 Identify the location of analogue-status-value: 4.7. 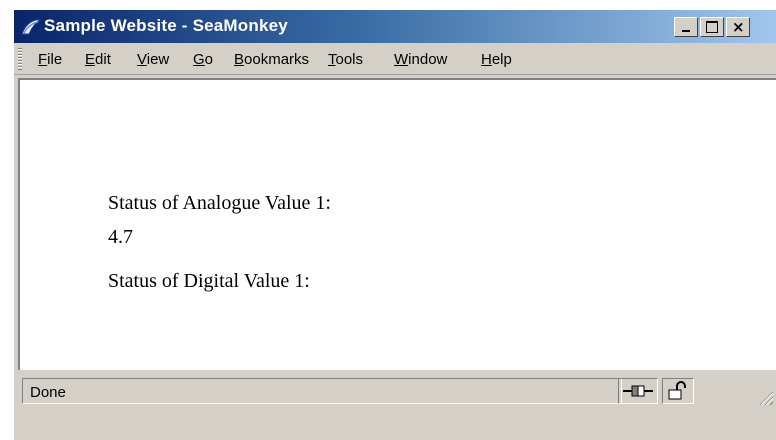
(120, 237).